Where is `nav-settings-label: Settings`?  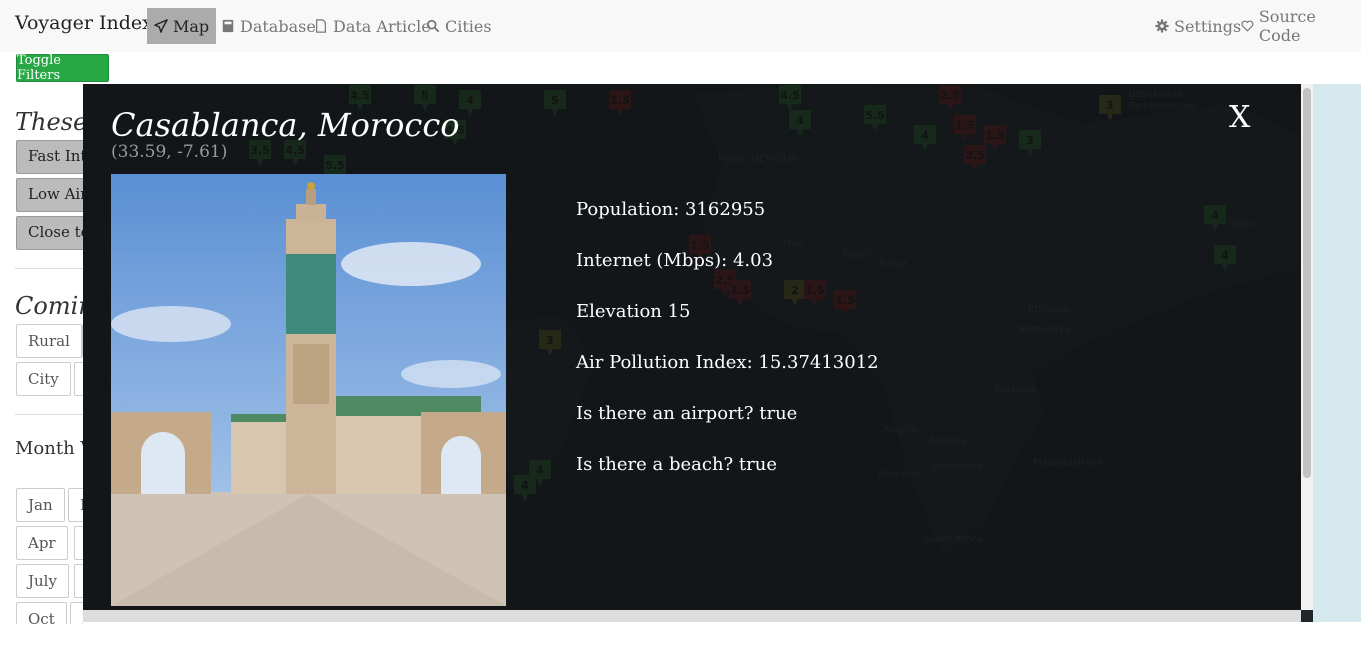 nav-settings-label: Settings is located at coordinates (1208, 26).